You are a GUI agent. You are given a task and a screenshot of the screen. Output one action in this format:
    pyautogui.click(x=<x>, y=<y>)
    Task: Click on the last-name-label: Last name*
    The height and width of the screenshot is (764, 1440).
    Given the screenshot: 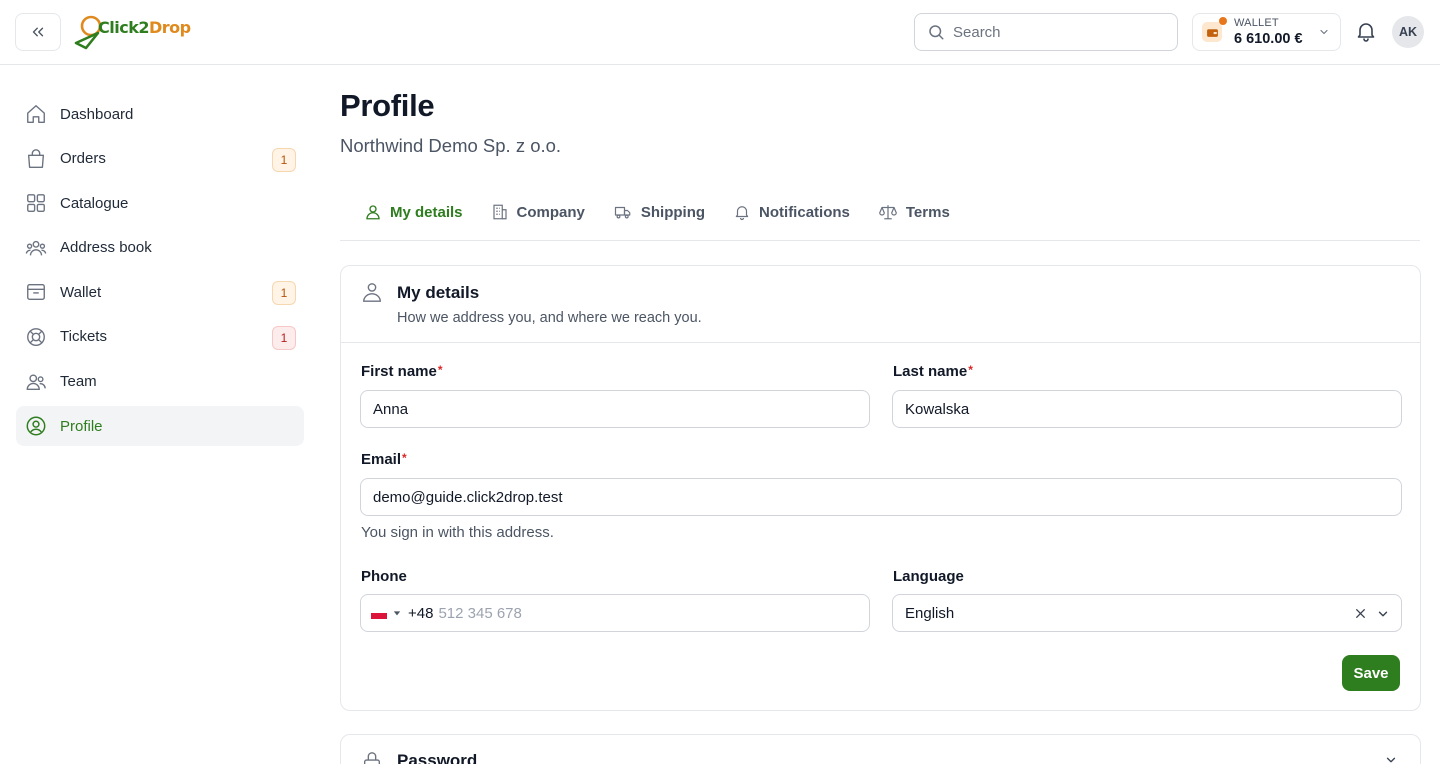 What is the action you would take?
    pyautogui.click(x=933, y=371)
    